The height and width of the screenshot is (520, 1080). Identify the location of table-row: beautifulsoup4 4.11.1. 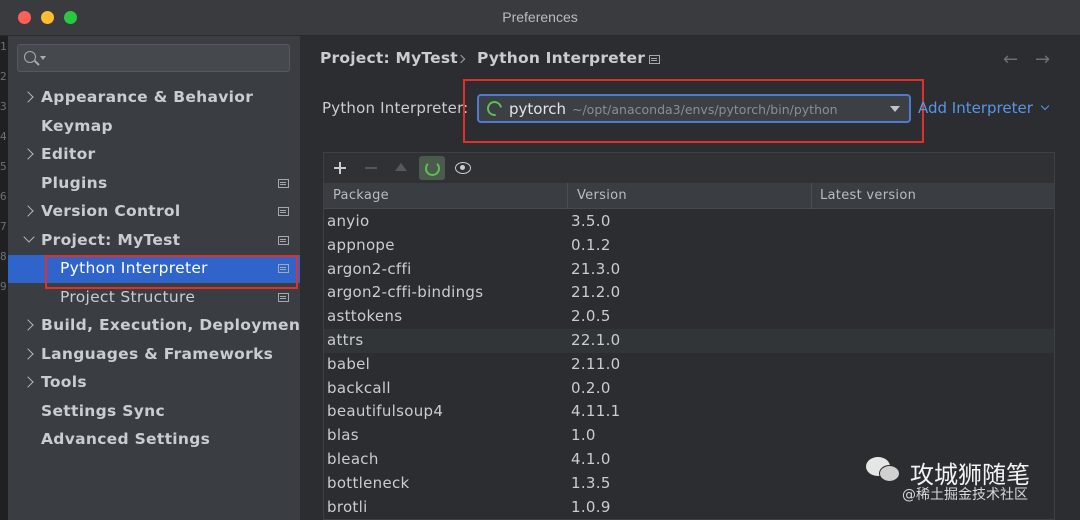
(689, 412).